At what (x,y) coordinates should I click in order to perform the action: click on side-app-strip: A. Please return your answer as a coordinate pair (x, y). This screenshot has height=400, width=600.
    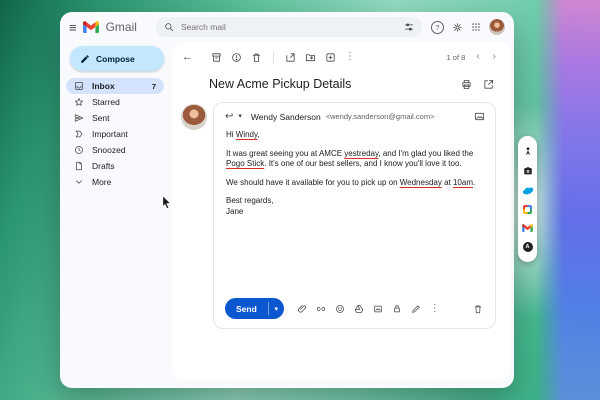
    Looking at the image, I should click on (527, 199).